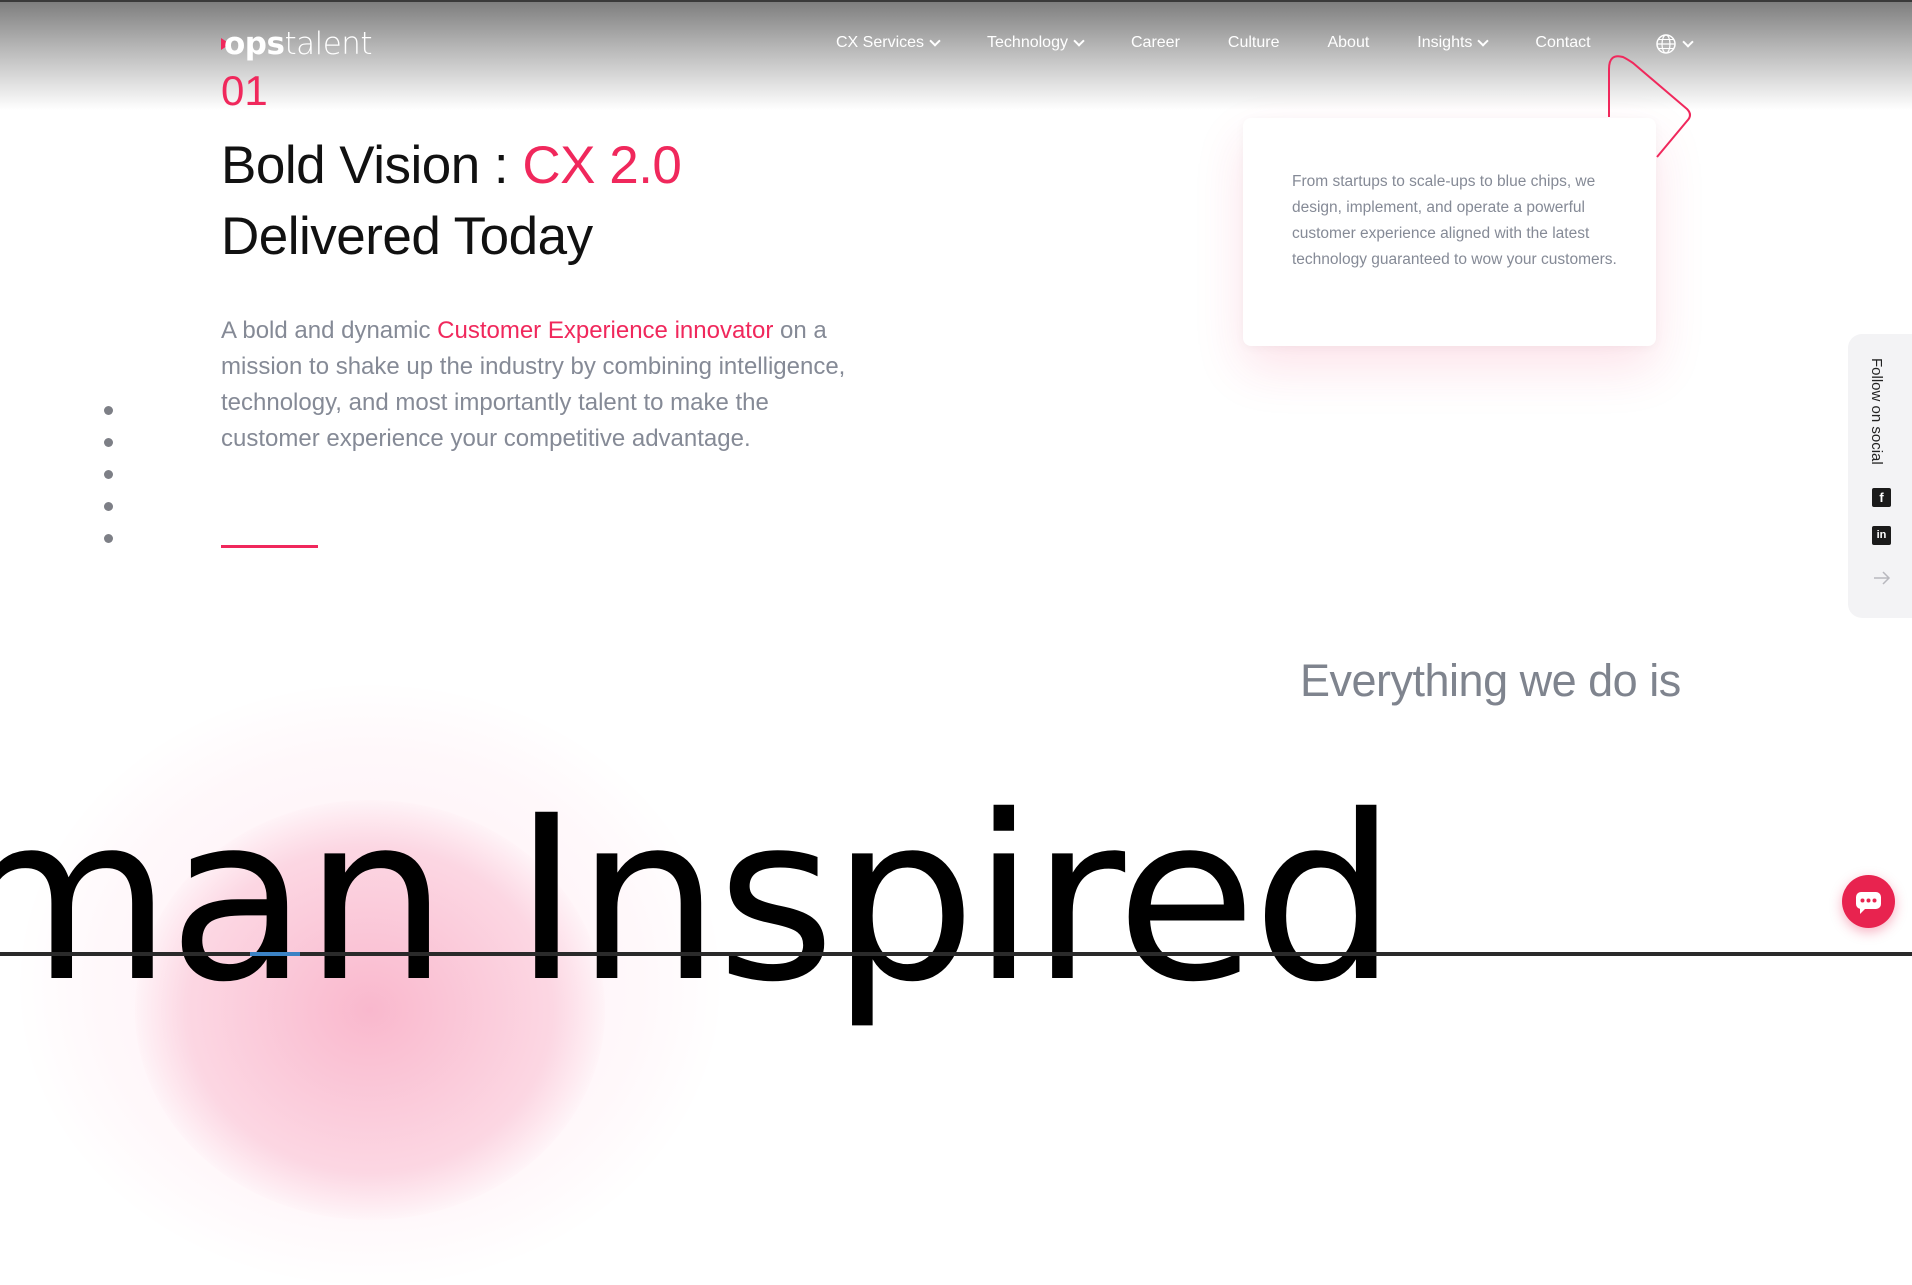  I want to click on nav-label: About, so click(1348, 42).